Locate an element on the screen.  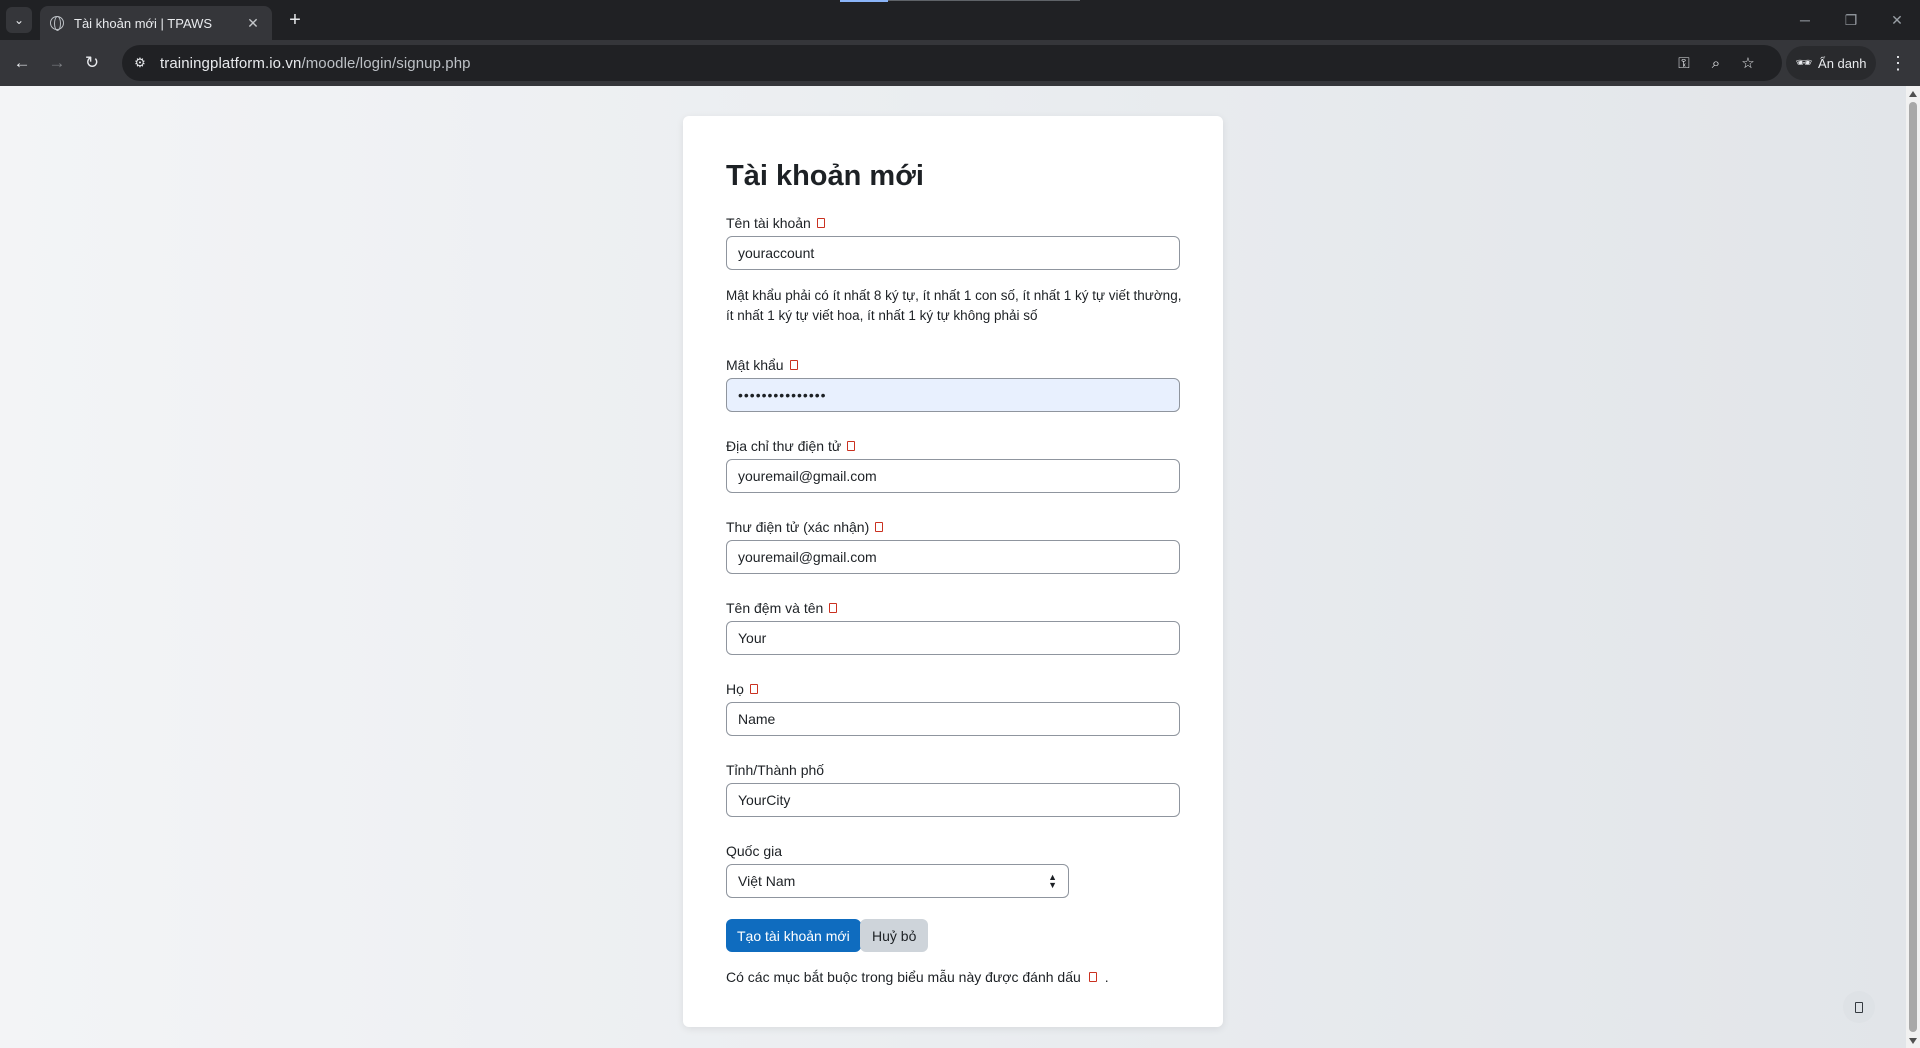
email-confirm-label-text: Thư điện tử (xác nhận) is located at coordinates (798, 527).